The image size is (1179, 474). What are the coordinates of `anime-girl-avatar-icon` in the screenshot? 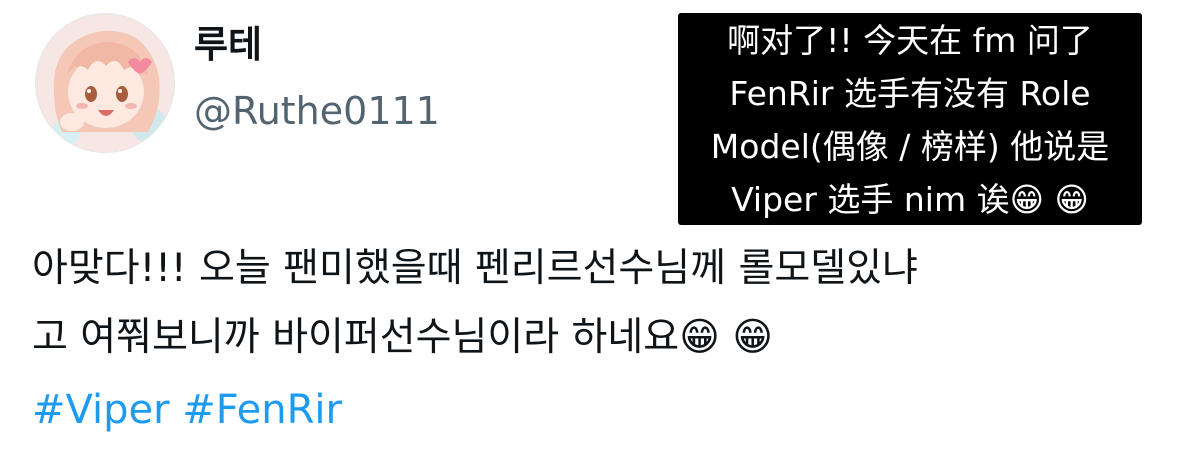 It's located at (105, 83).